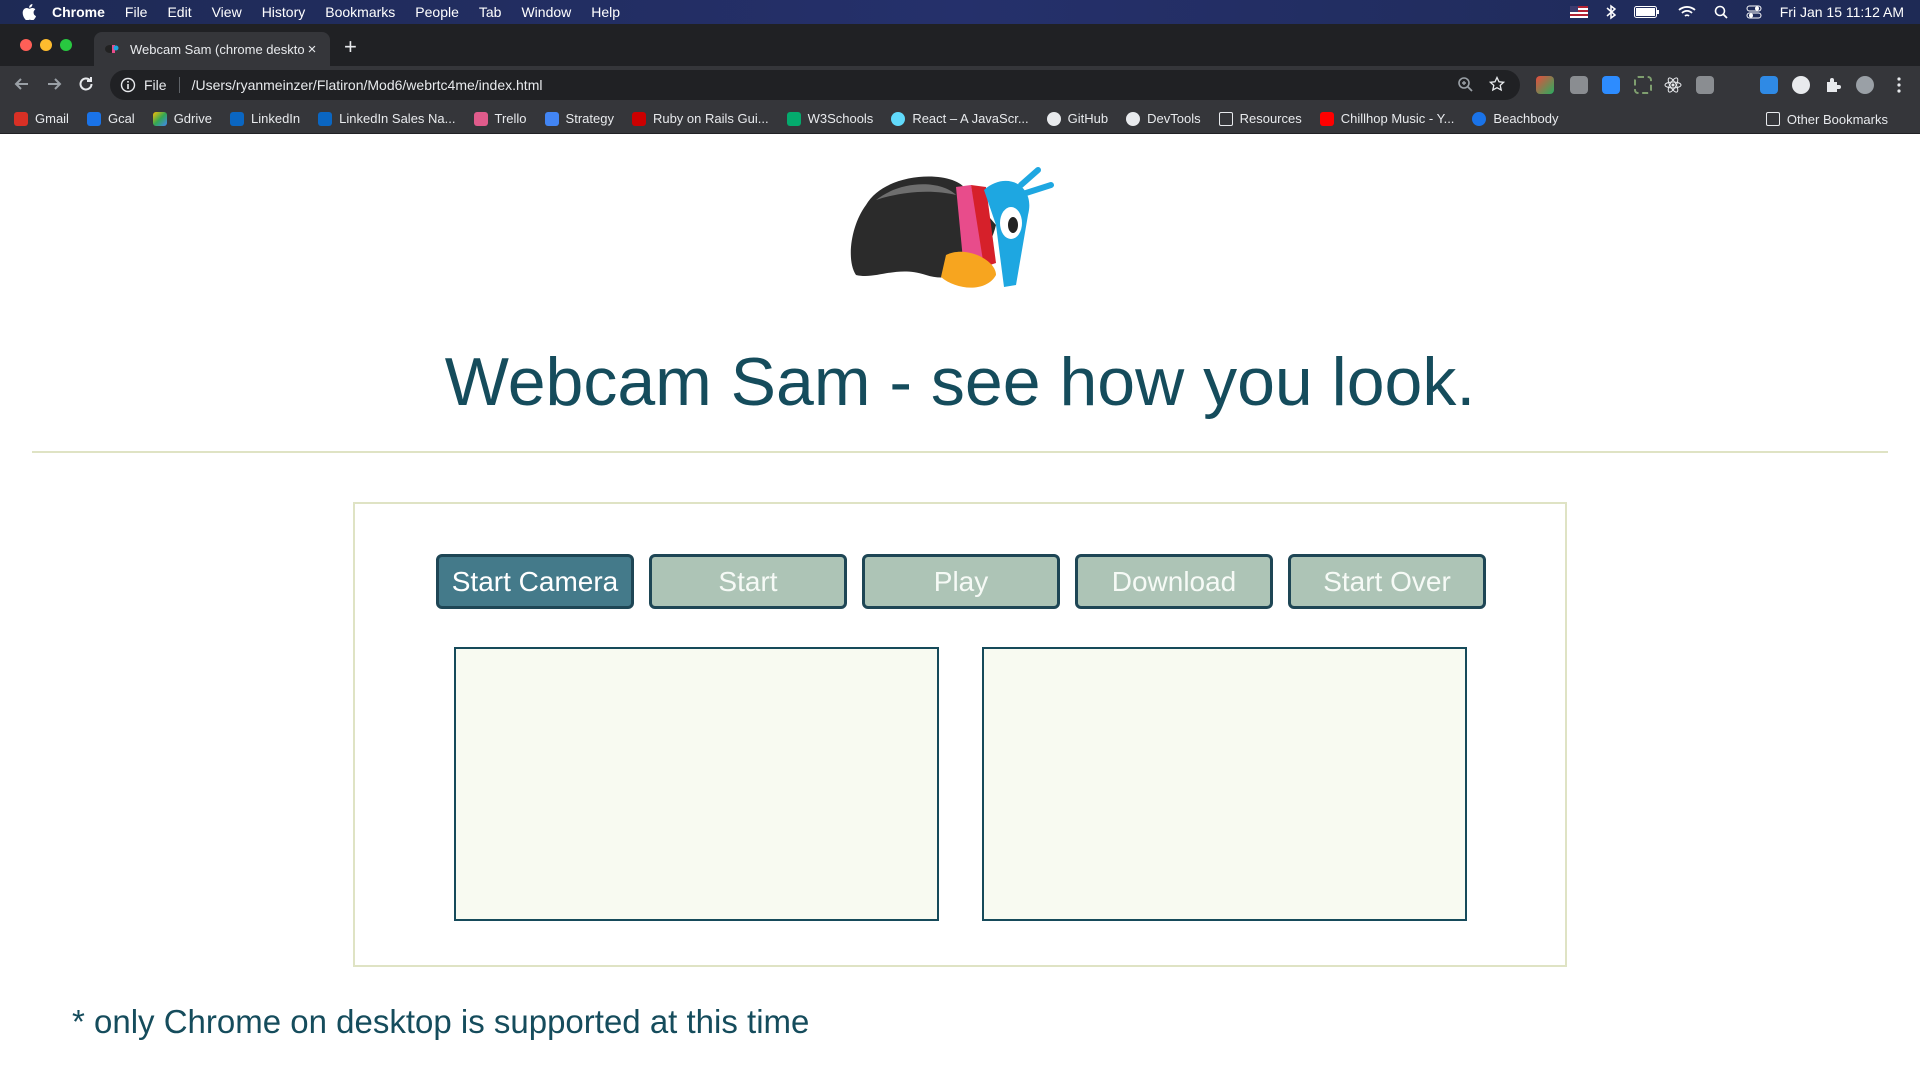 Image resolution: width=1920 pixels, height=1080 pixels. Describe the element at coordinates (21, 118) in the screenshot. I see `gmail-icon` at that location.